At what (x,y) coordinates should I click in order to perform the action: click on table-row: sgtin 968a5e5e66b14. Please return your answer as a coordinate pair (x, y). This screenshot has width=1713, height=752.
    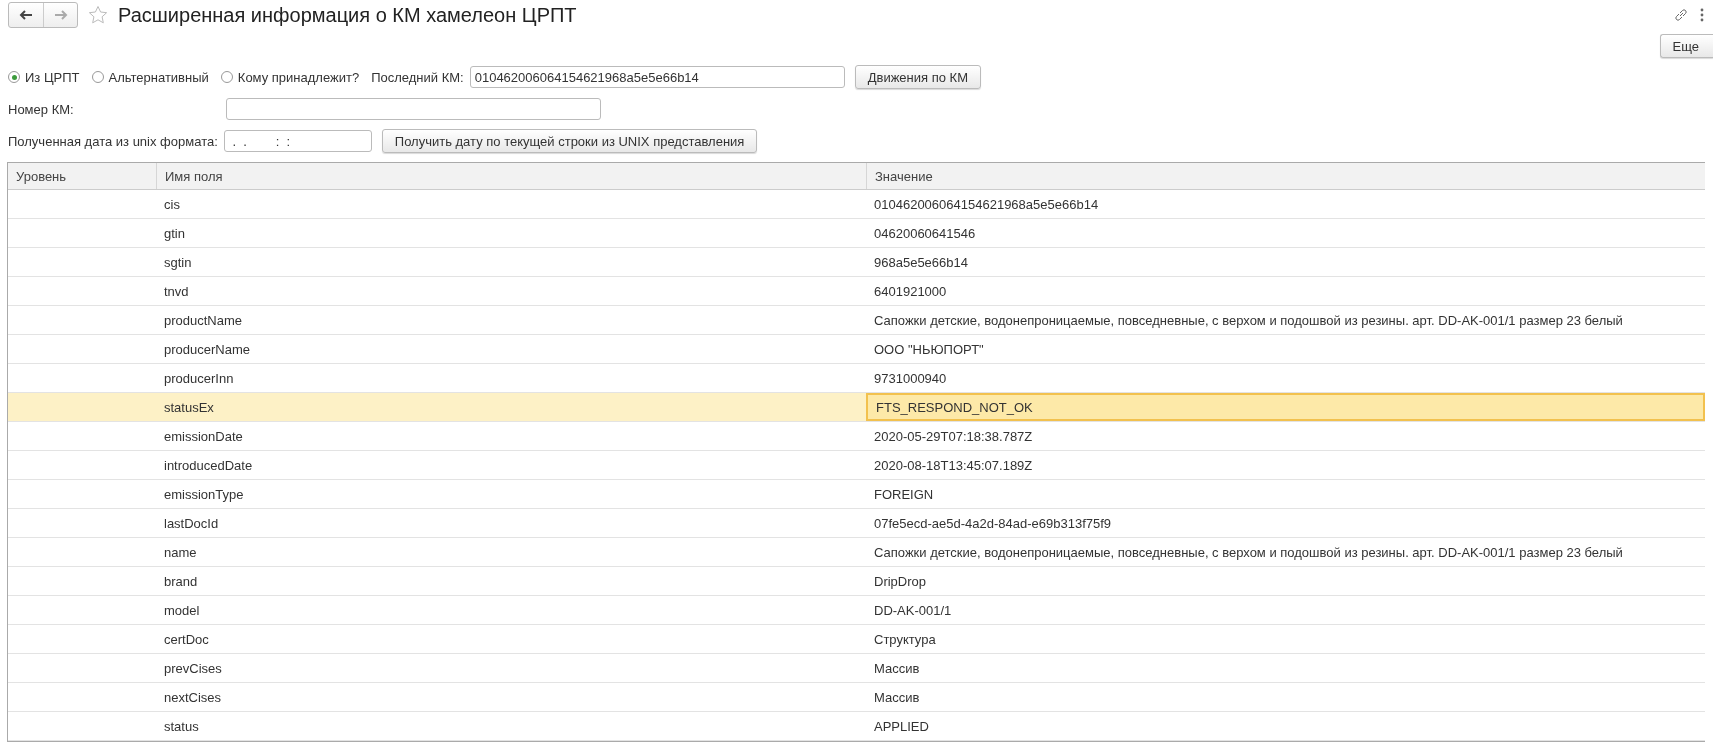
    Looking at the image, I should click on (856, 262).